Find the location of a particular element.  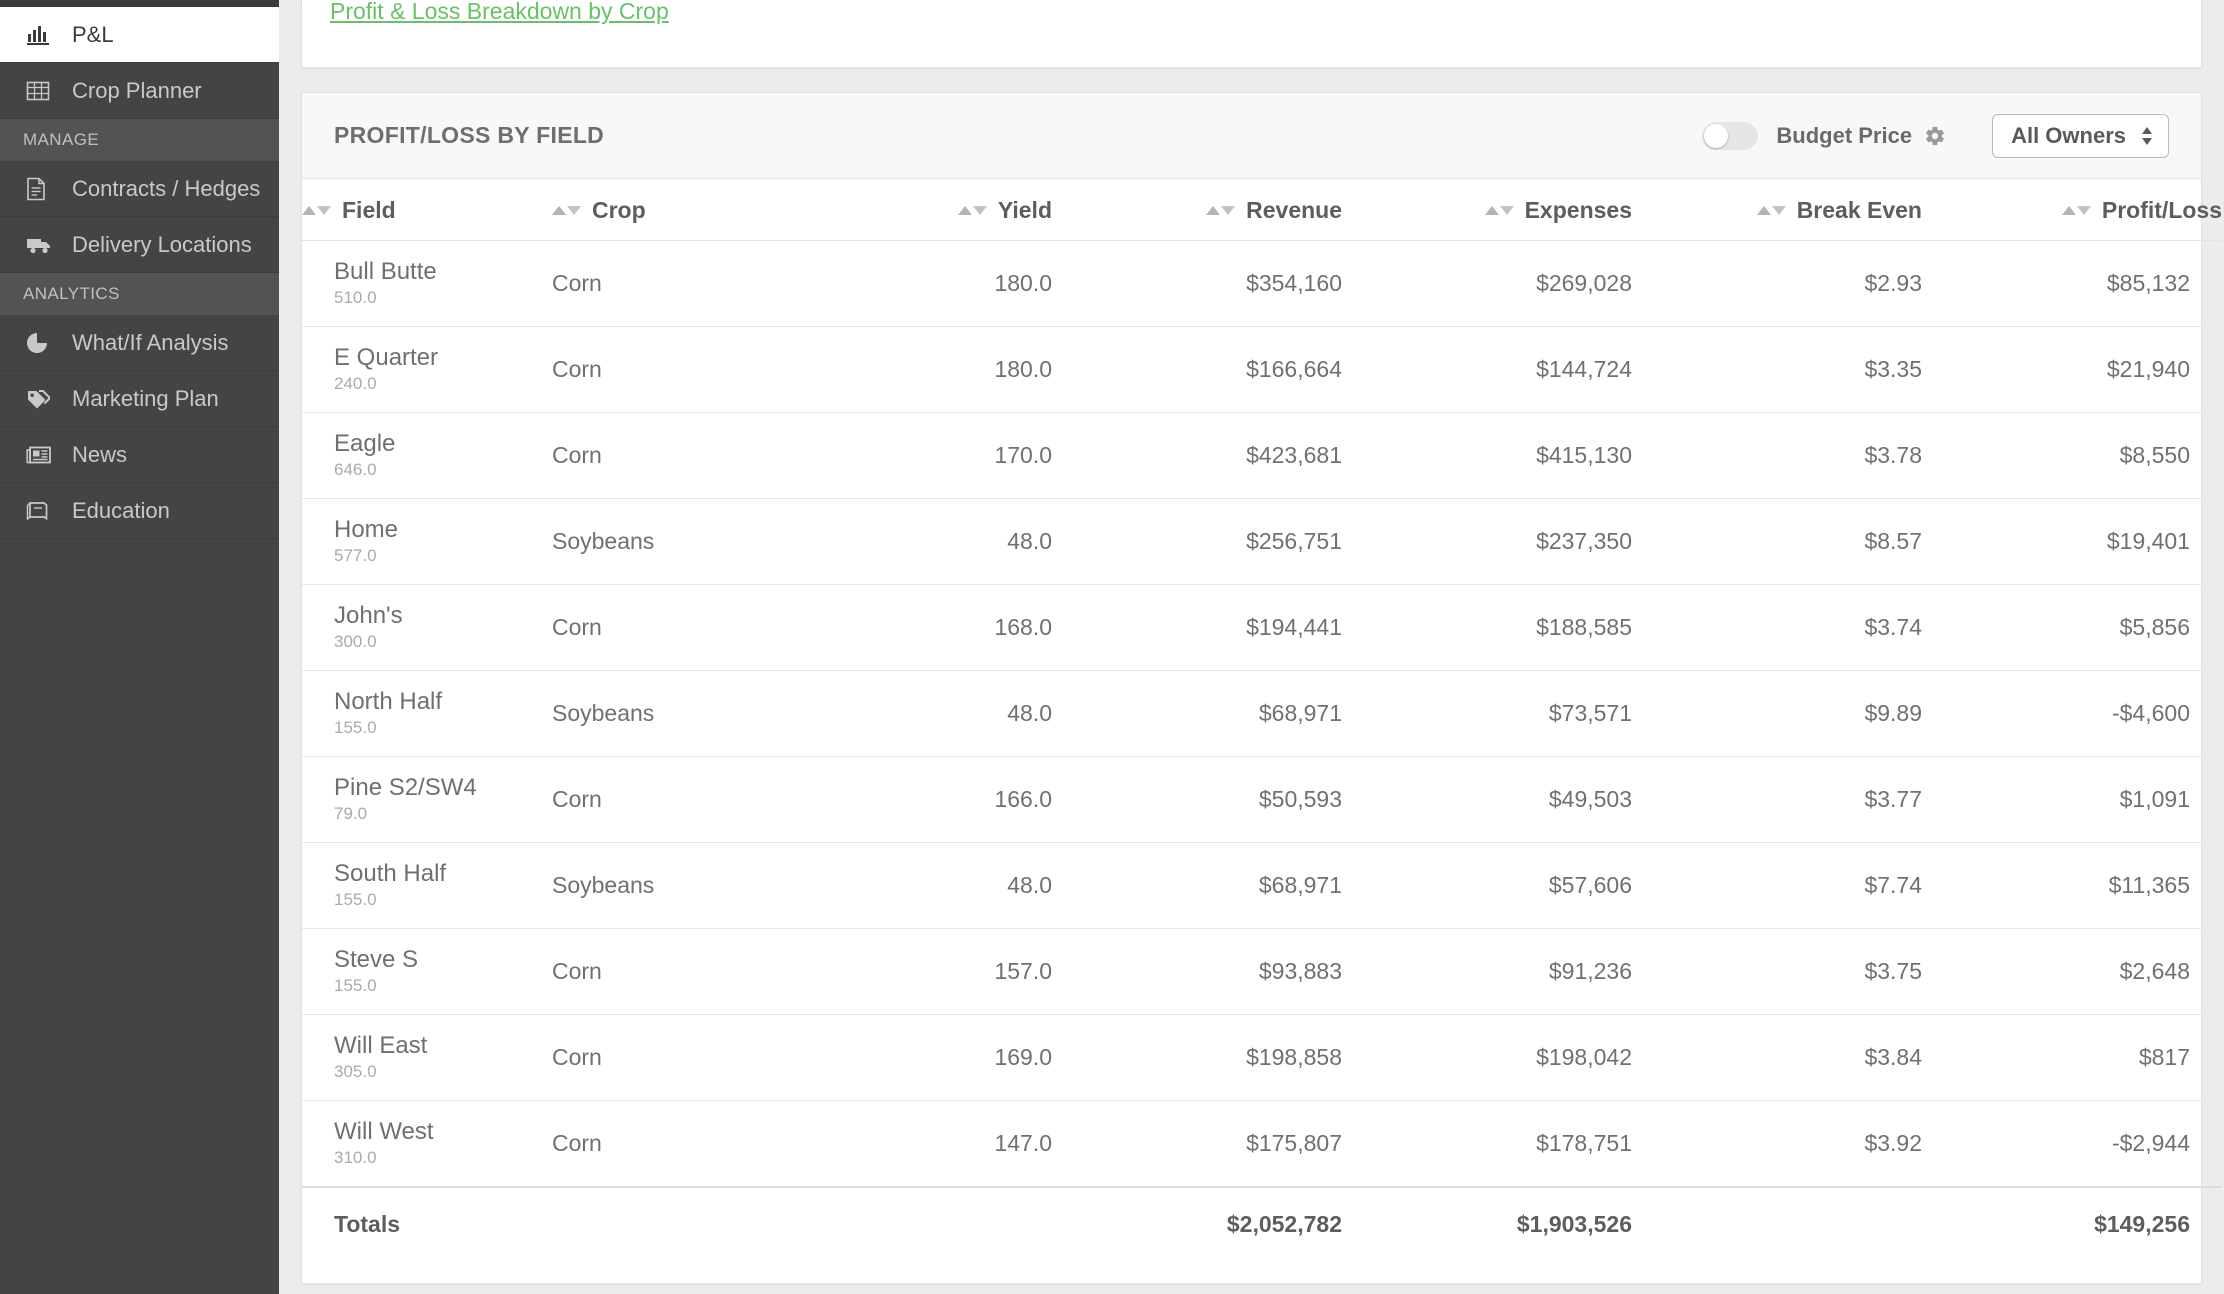

sidebar-item-label: What/If Analysis is located at coordinates (150, 342).